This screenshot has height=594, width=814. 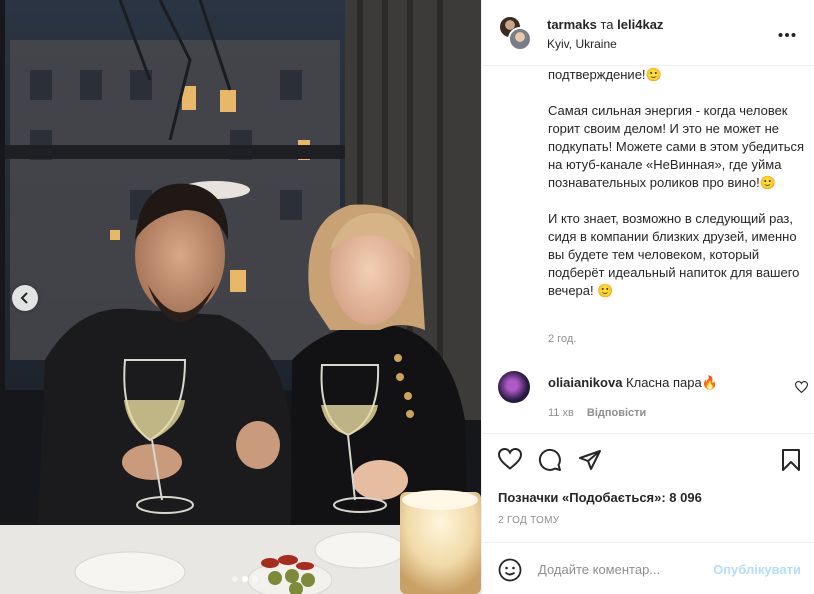 I want to click on more-options-button, so click(x=787, y=32).